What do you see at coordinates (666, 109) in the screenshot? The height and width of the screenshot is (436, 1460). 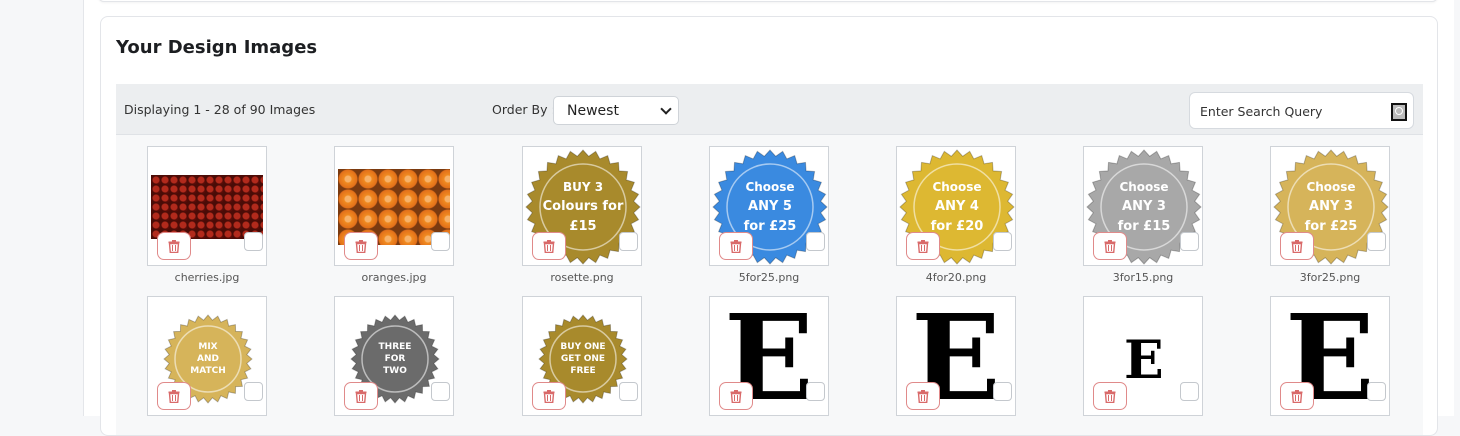 I see `chevron-down-icon` at bounding box center [666, 109].